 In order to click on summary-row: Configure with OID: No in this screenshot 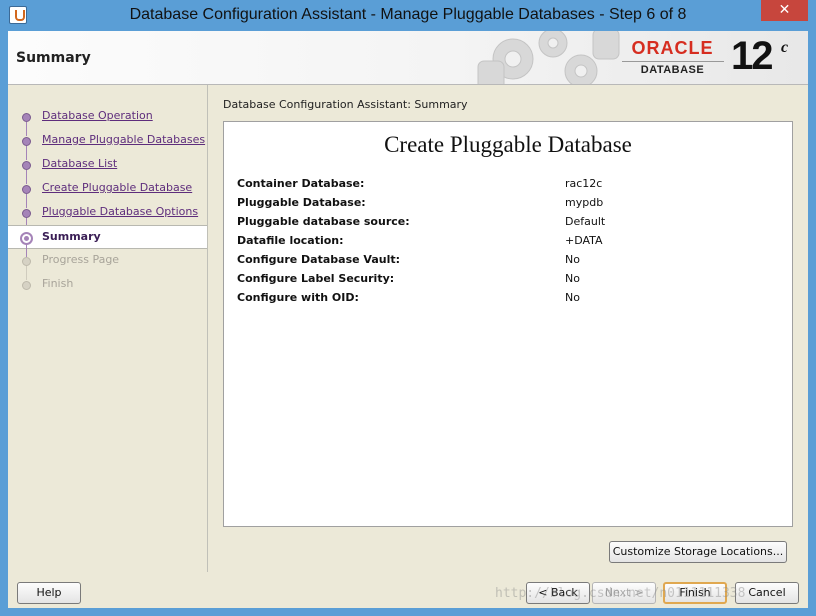, I will do `click(507, 300)`.